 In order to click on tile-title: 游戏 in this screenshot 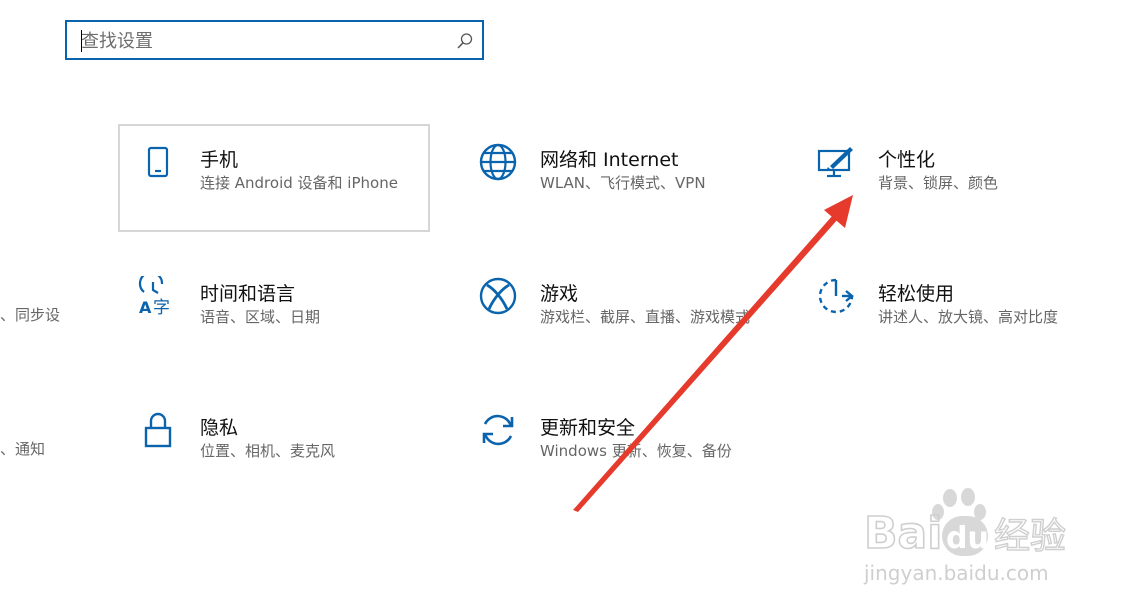, I will do `click(559, 294)`.